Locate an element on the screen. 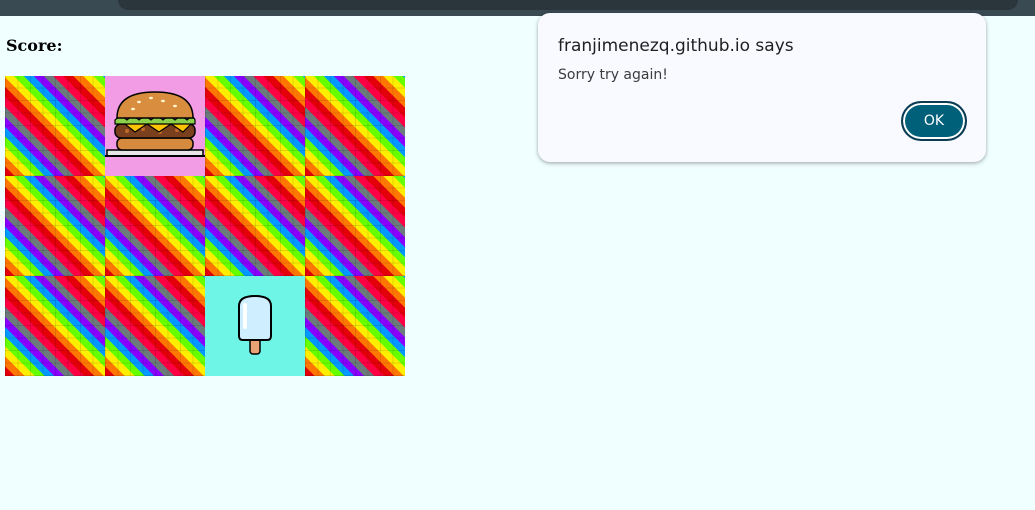 Image resolution: width=1035 pixels, height=510 pixels. score-label: Score: is located at coordinates (34, 45).